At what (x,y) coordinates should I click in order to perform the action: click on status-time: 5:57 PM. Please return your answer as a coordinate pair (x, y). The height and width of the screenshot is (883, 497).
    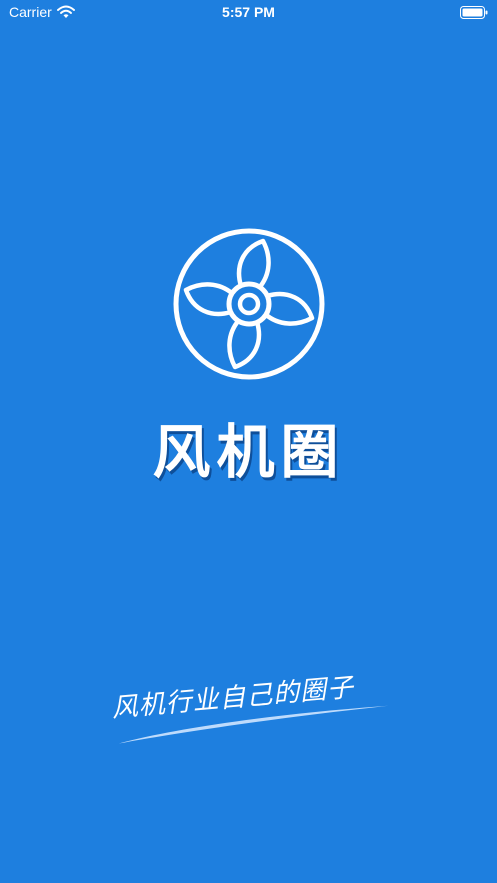
    Looking at the image, I should click on (248, 12).